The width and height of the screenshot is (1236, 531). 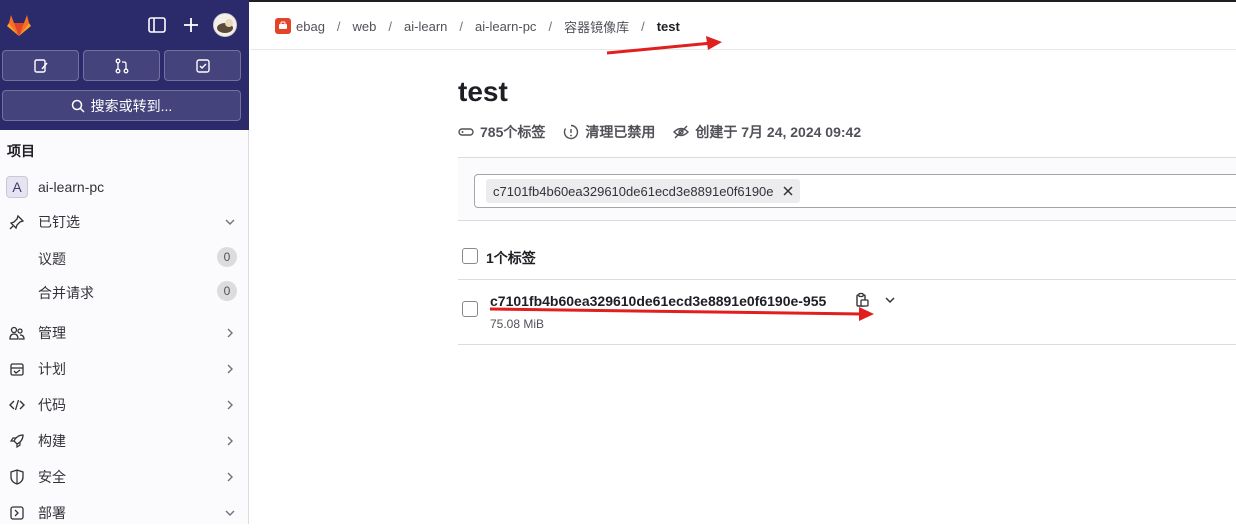 What do you see at coordinates (124, 441) in the screenshot?
I see `sidebar-item-build: 构建` at bounding box center [124, 441].